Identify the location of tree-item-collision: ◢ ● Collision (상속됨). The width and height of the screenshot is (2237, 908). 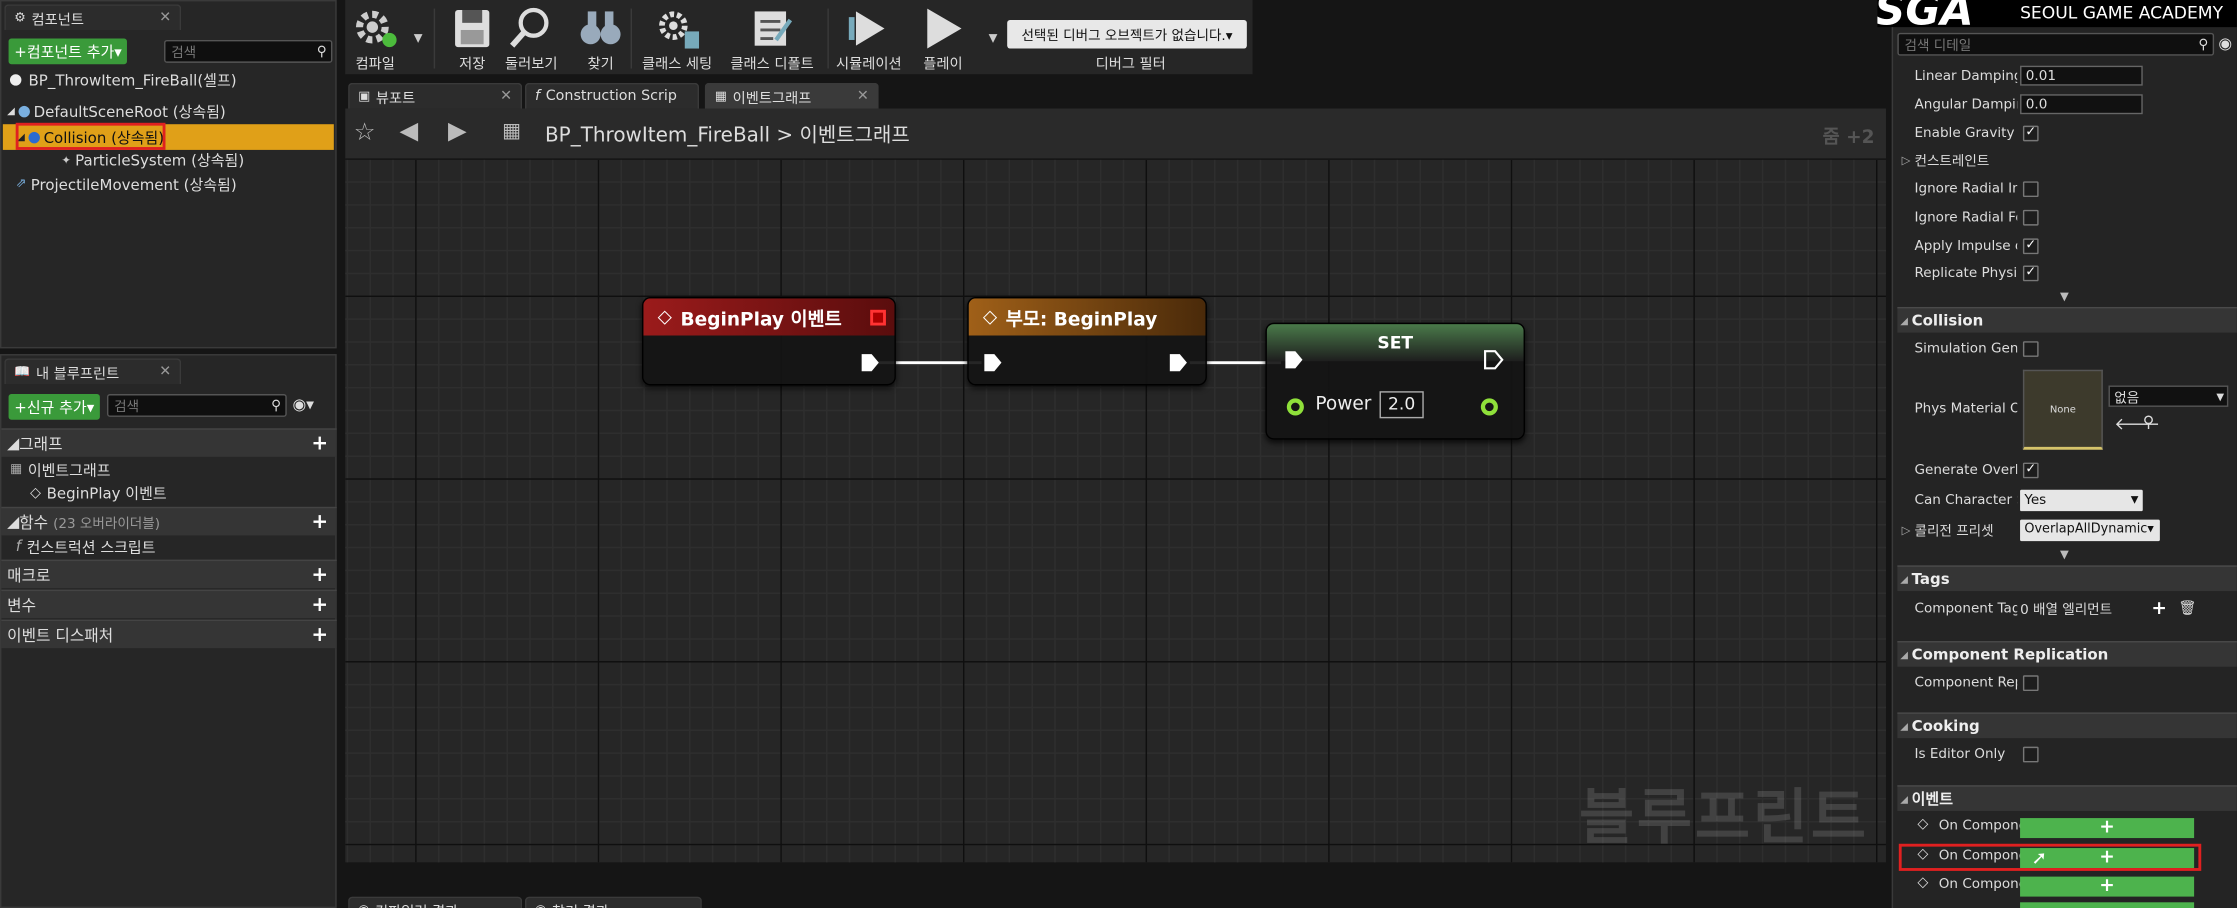
(168, 136).